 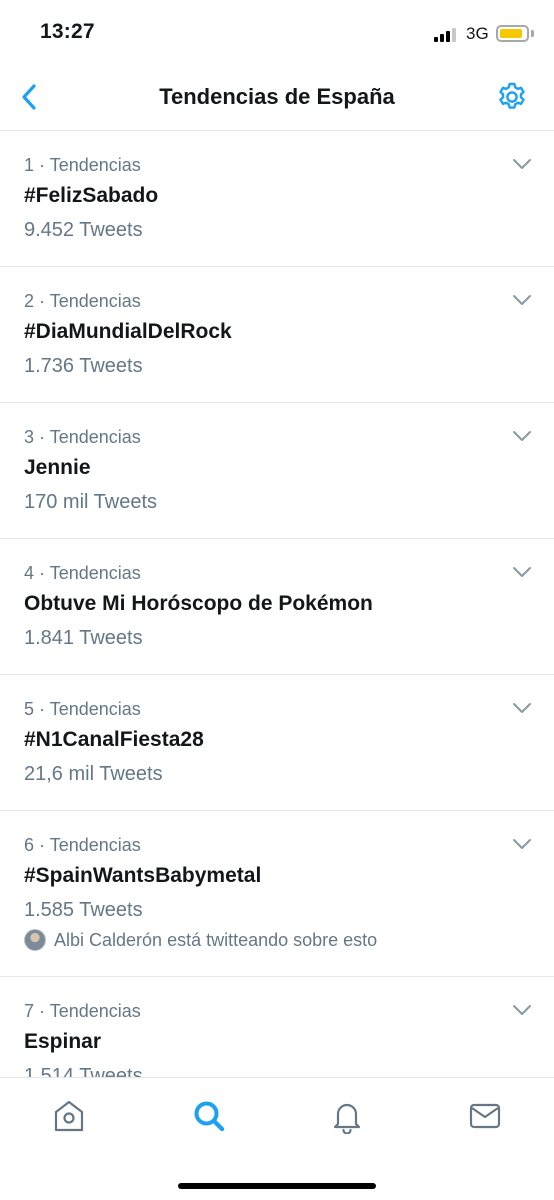 I want to click on trend-name: #N1CanalFiesta28, so click(x=114, y=739).